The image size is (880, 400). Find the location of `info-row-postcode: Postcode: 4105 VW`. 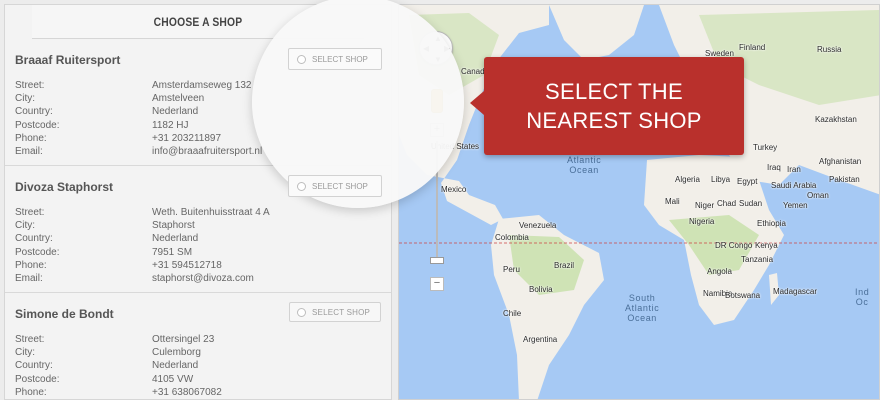

info-row-postcode: Postcode: 4105 VW is located at coordinates (198, 379).